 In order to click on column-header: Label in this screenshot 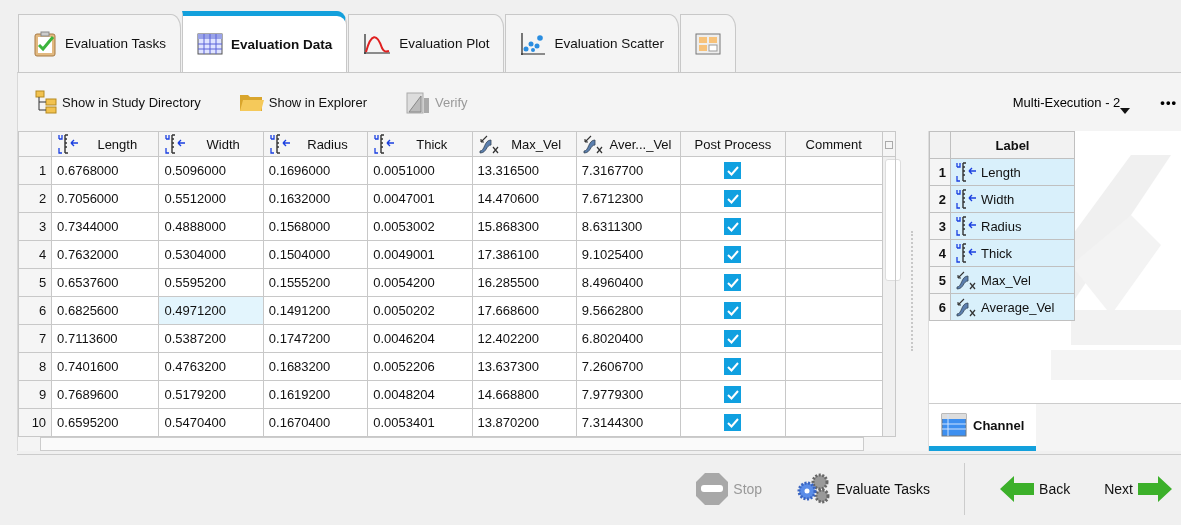, I will do `click(1012, 145)`.